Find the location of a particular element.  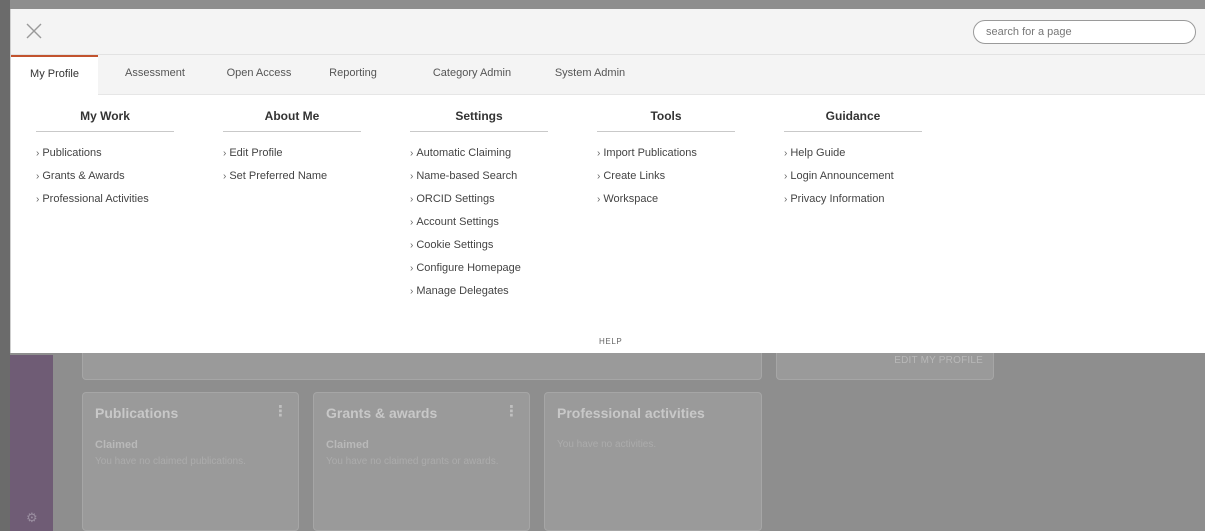

menu-item-grants-awards: › Grants & Awards is located at coordinates (105, 180).